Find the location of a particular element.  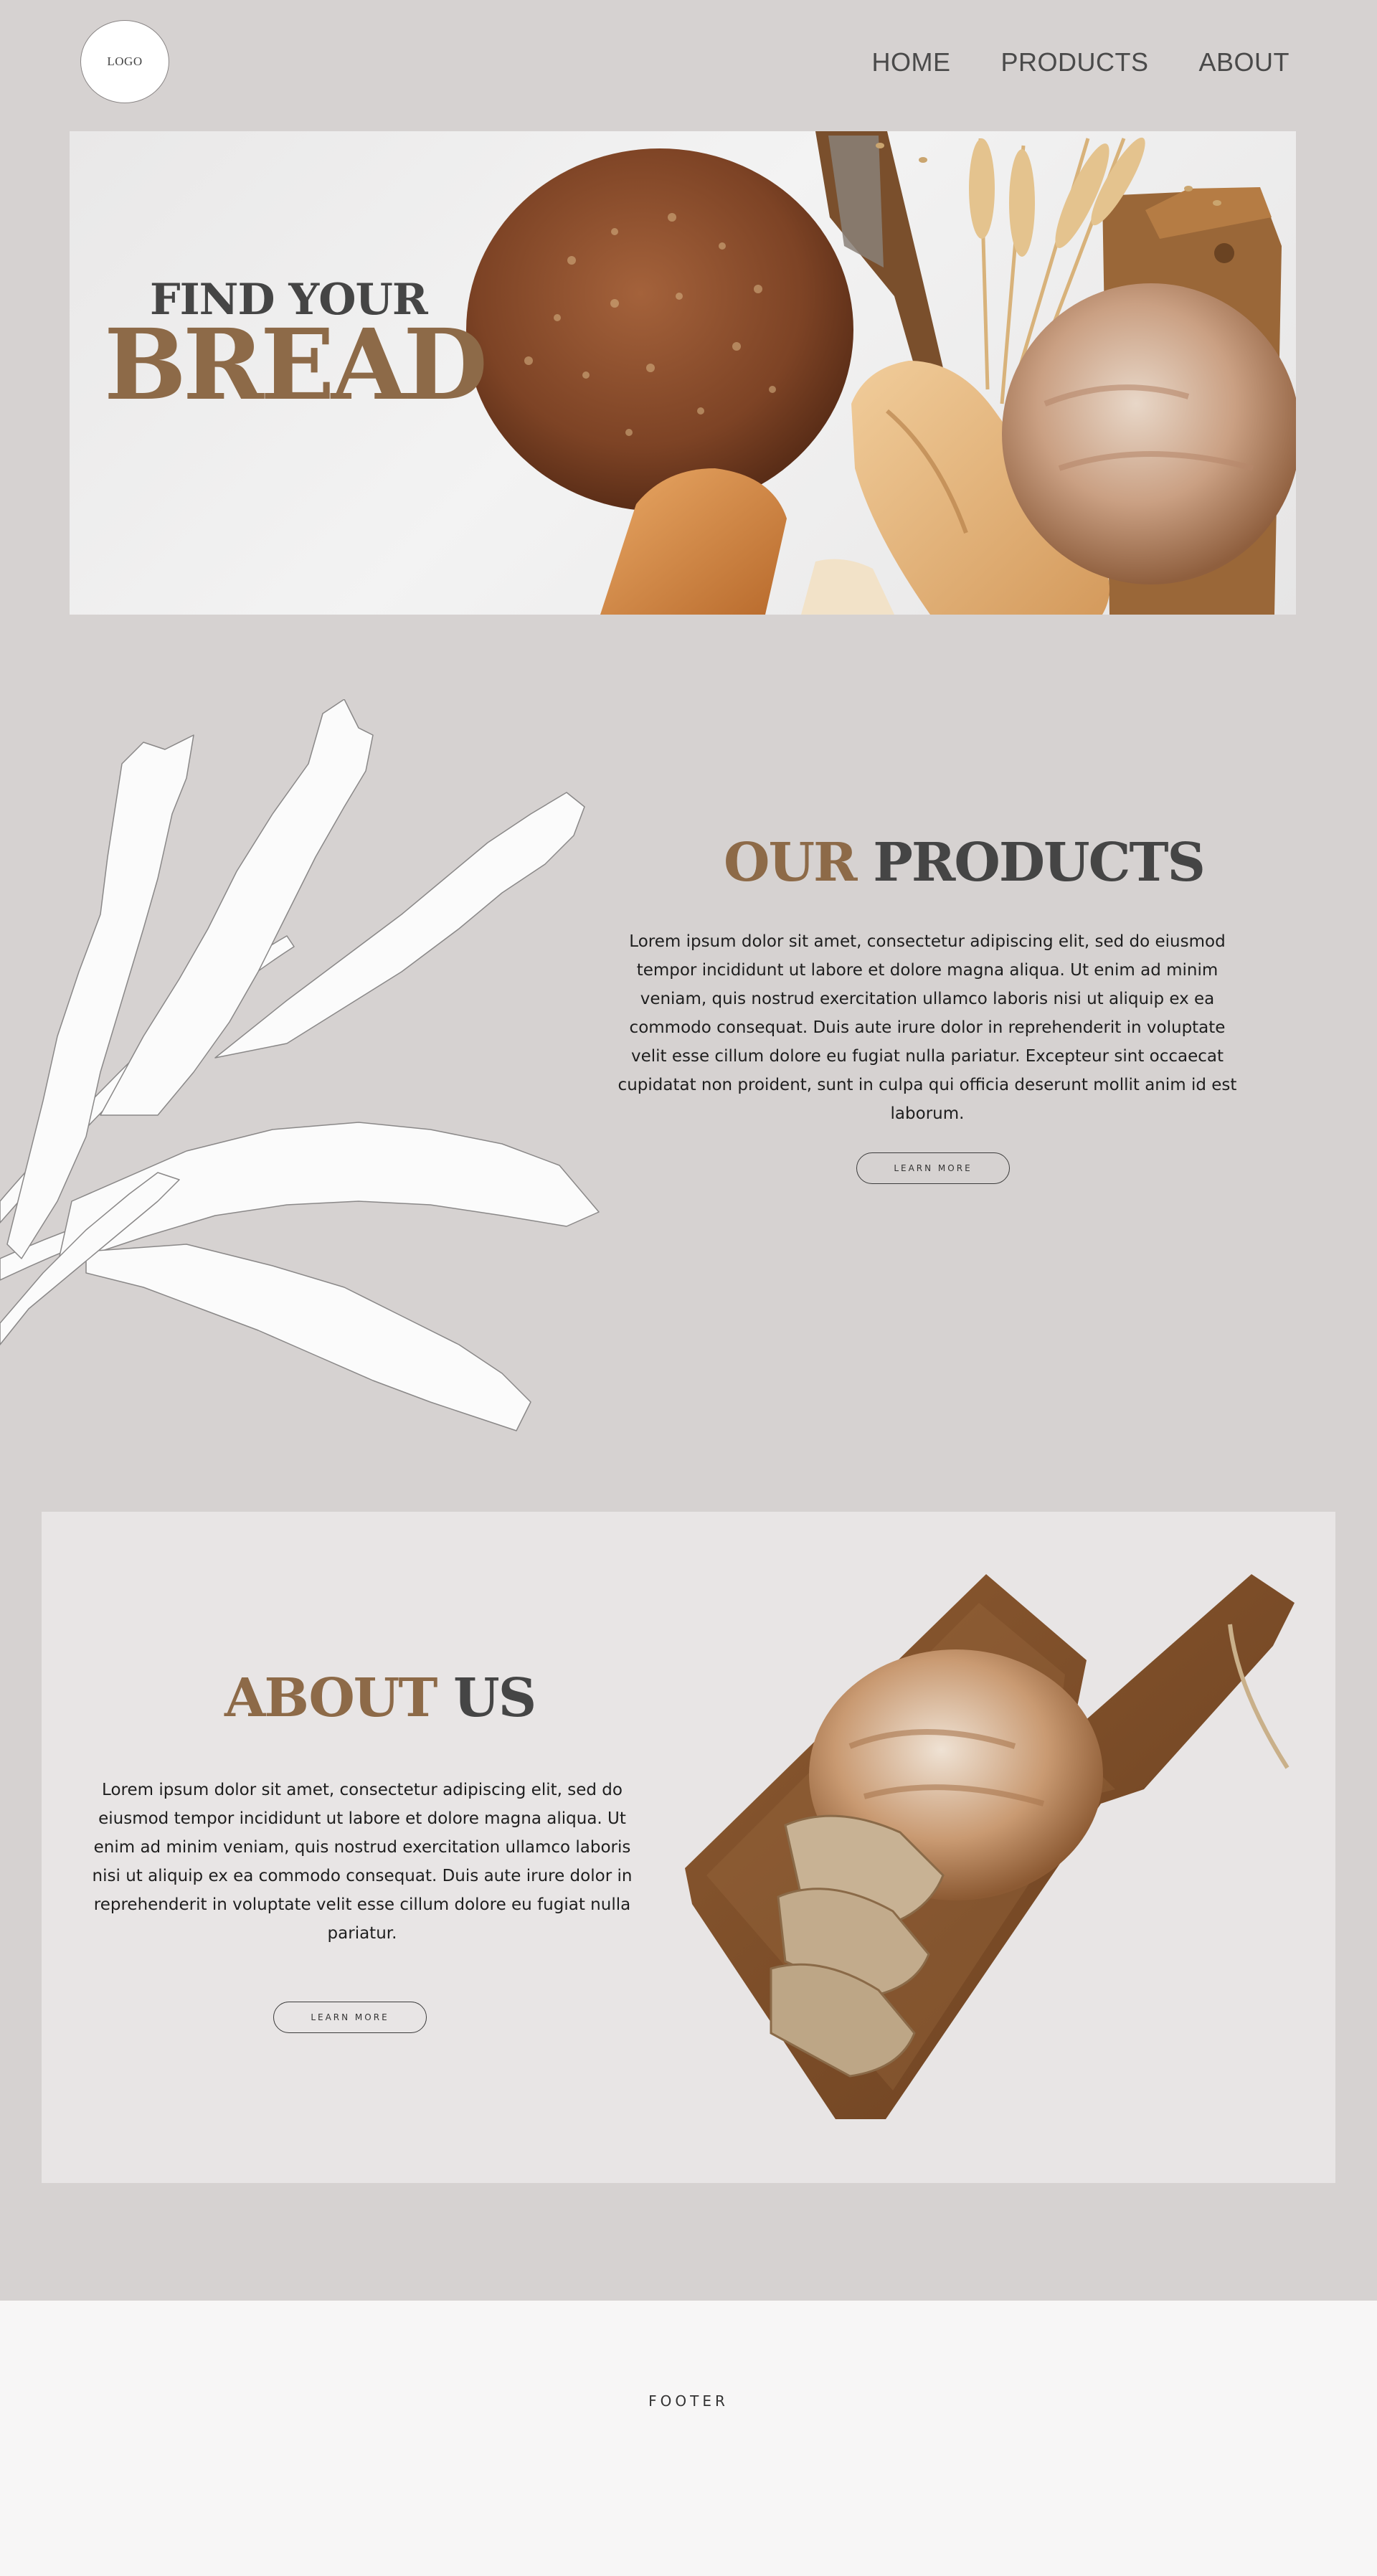

wheat-illustration is located at coordinates (300, 1065).